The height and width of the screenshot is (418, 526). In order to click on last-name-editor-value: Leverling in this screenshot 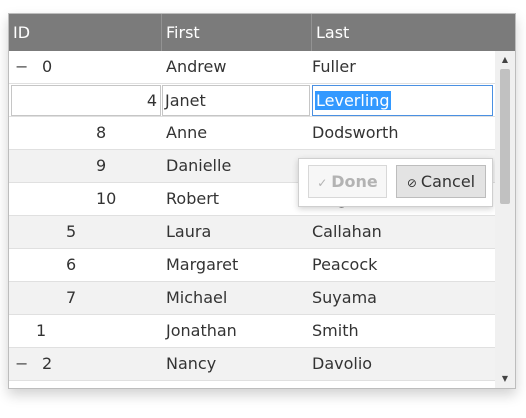, I will do `click(353, 100)`.